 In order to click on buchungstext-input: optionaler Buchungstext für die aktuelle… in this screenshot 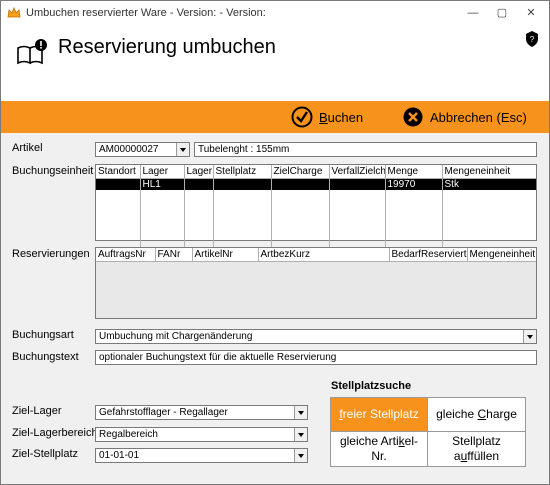, I will do `click(316, 357)`.